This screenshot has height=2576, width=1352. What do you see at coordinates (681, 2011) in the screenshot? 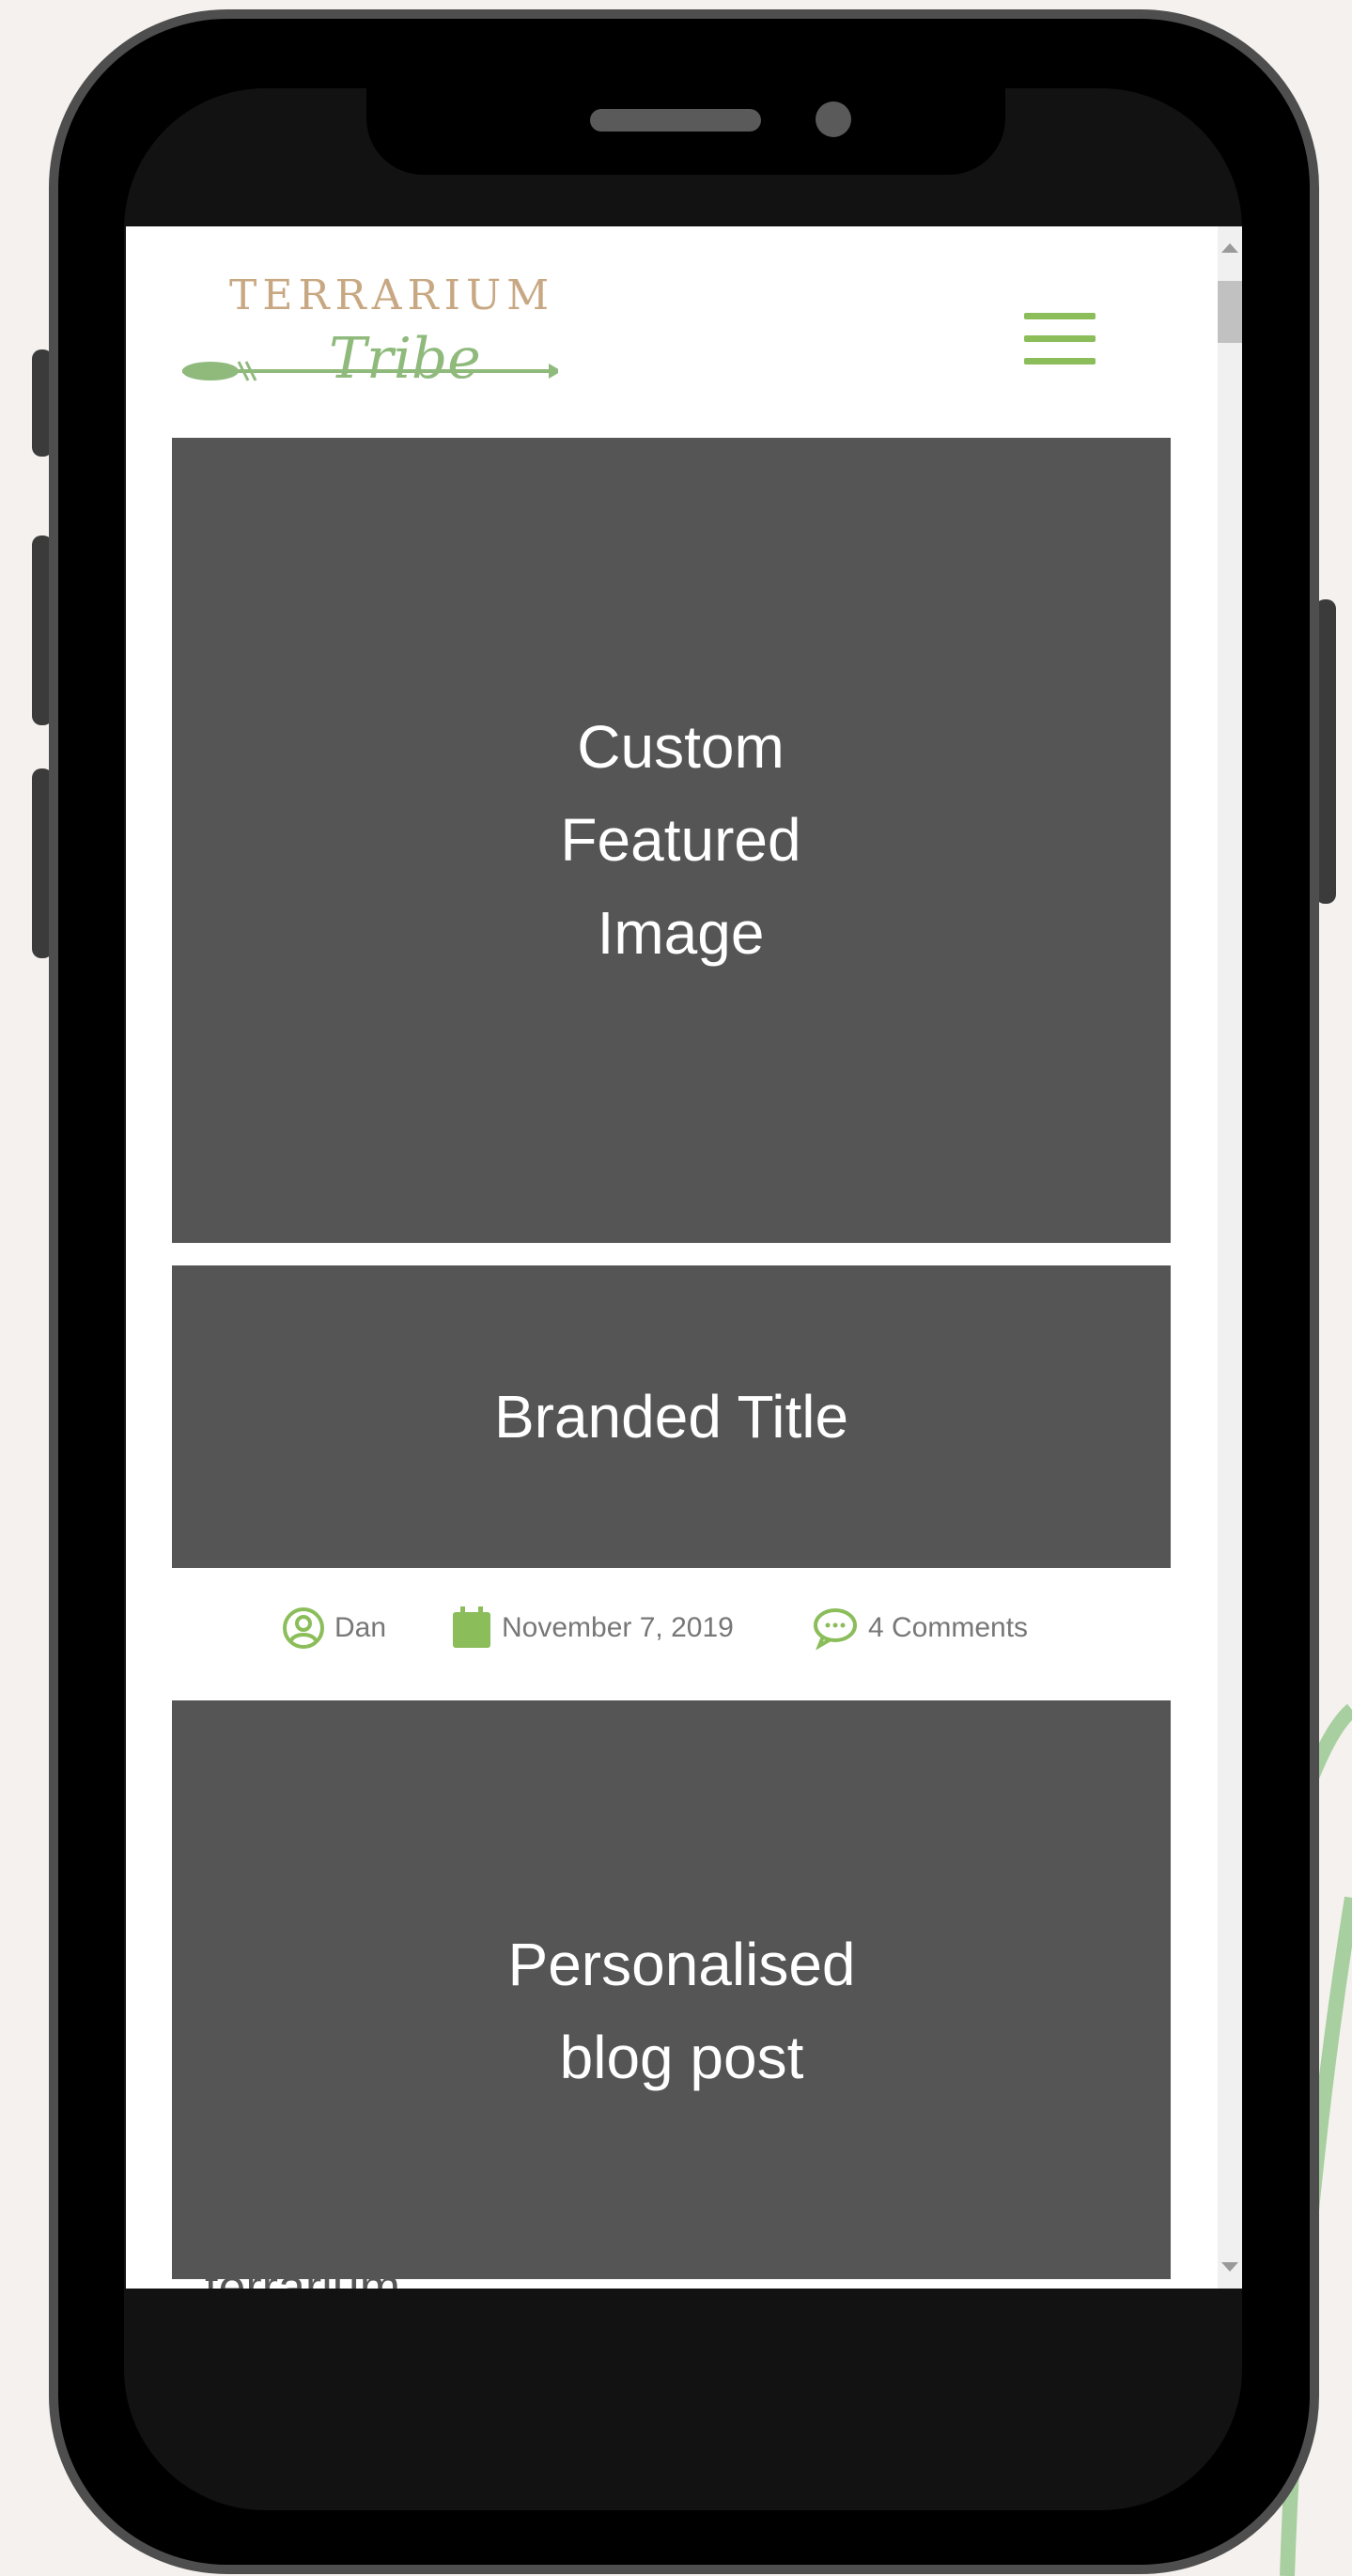
I see `blog-post-label: Personalised blog post` at bounding box center [681, 2011].